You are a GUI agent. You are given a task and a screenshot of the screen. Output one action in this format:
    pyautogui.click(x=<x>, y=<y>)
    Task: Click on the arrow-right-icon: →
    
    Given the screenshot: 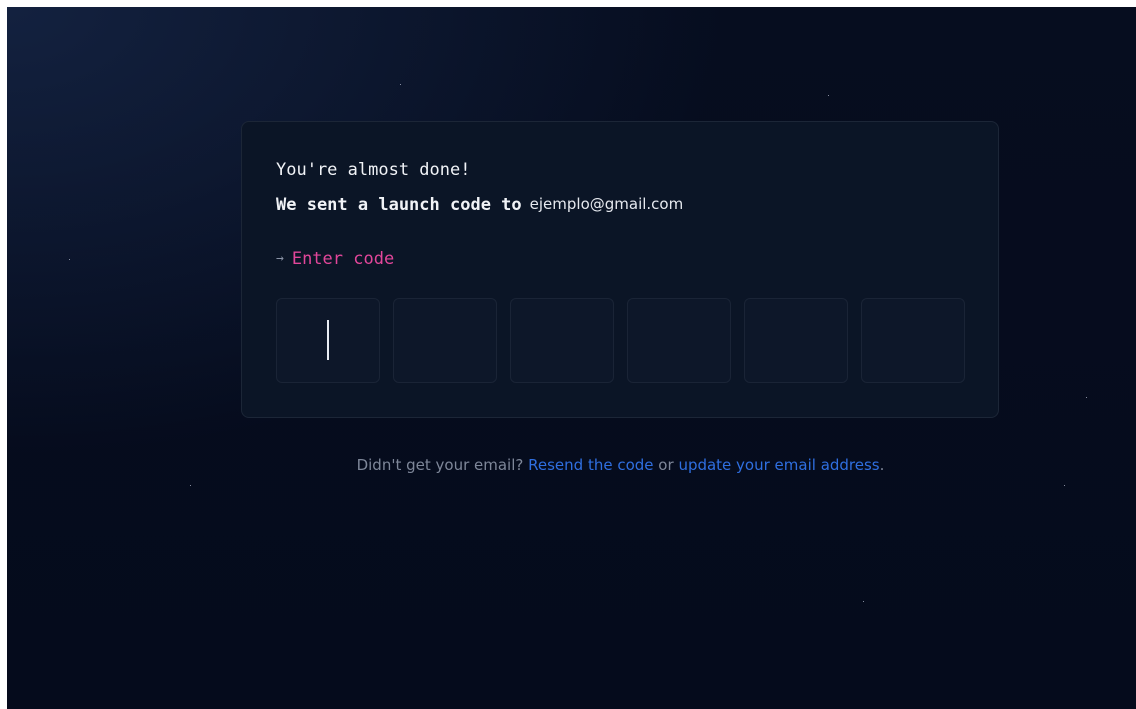 What is the action you would take?
    pyautogui.click(x=280, y=258)
    